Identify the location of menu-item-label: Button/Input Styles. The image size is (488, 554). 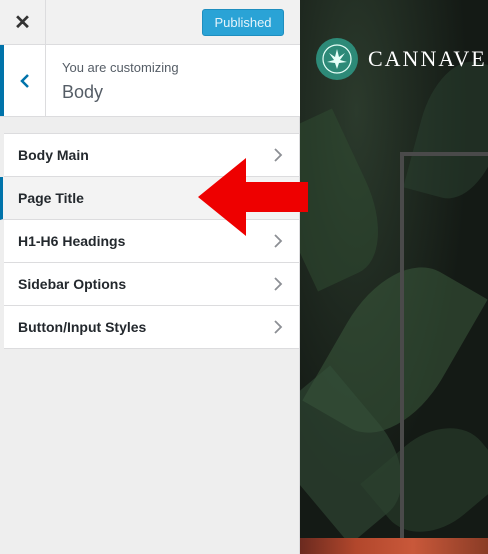
(82, 327).